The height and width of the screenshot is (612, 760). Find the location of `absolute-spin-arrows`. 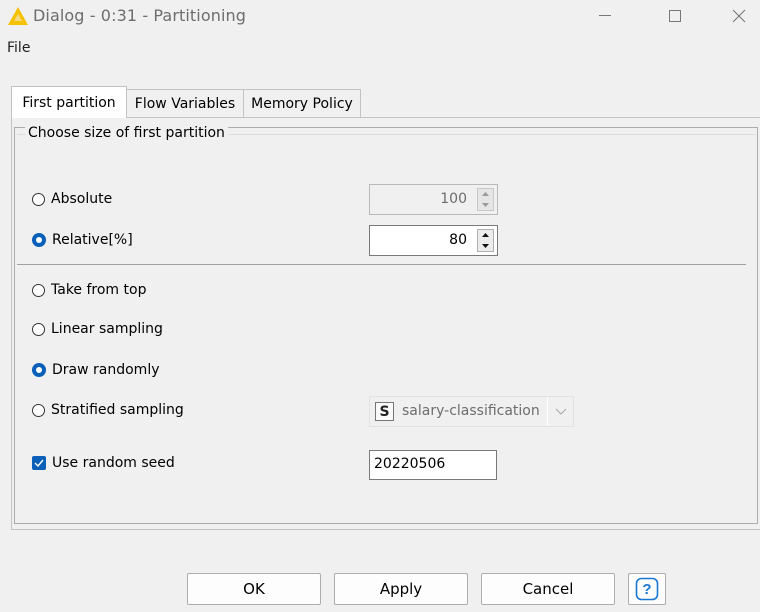

absolute-spin-arrows is located at coordinates (485, 199).